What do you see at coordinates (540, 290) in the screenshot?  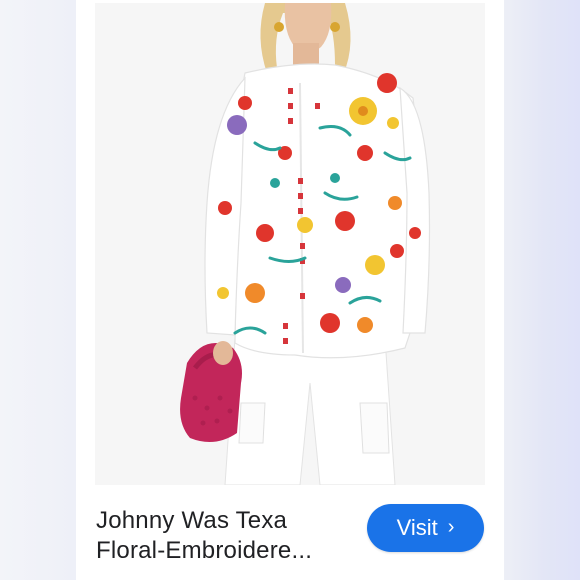 I see `background-right` at bounding box center [540, 290].